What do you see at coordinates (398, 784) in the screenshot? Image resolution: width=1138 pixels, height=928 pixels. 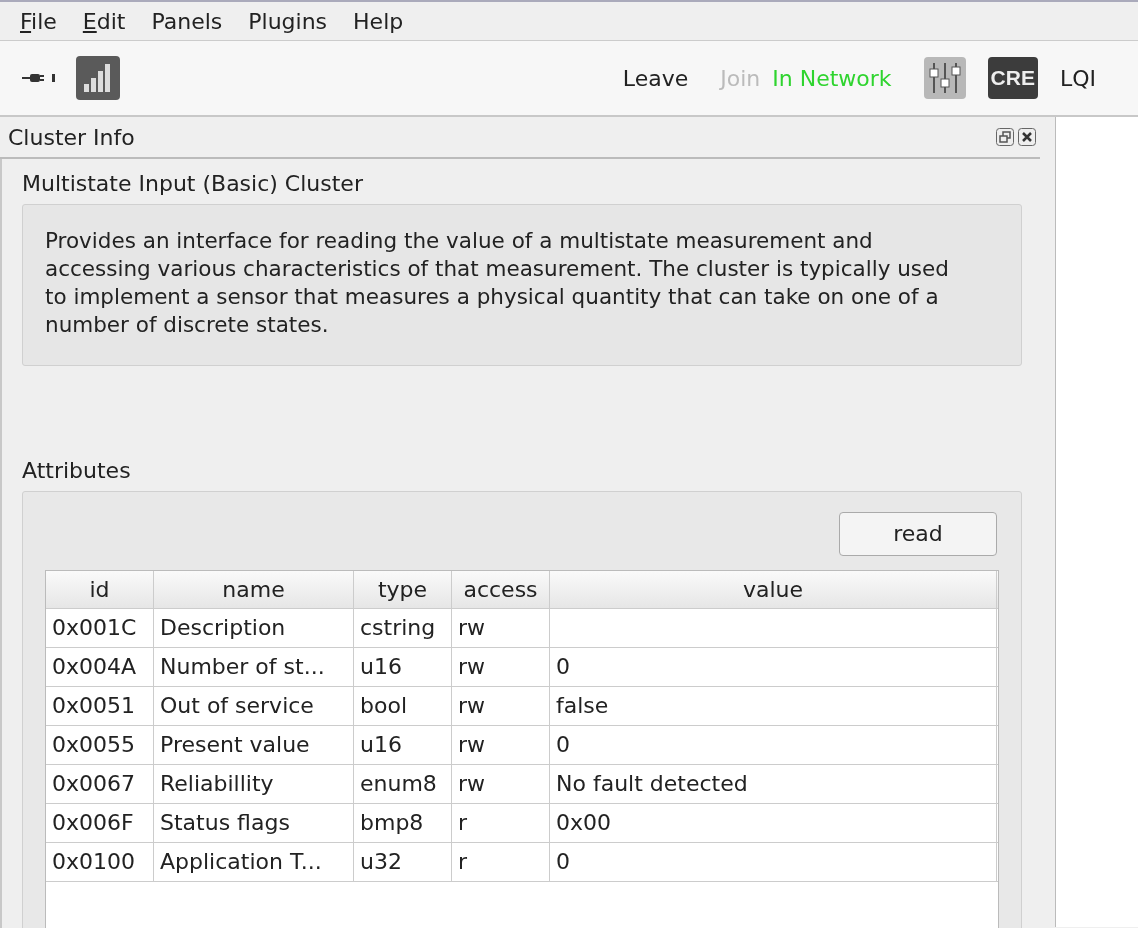 I see `table-cell: enum8` at bounding box center [398, 784].